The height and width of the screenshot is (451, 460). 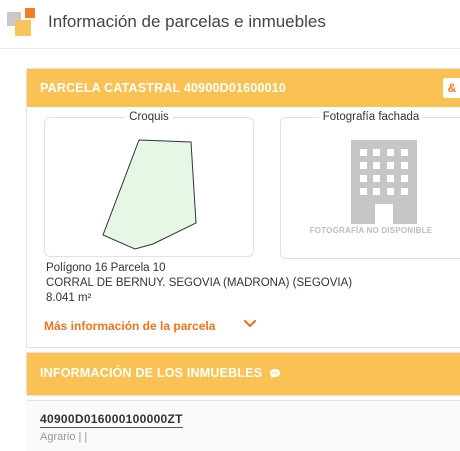 What do you see at coordinates (151, 373) in the screenshot?
I see `inmuebles-title: INFORMACIÓN DE LOS INMUEBLES` at bounding box center [151, 373].